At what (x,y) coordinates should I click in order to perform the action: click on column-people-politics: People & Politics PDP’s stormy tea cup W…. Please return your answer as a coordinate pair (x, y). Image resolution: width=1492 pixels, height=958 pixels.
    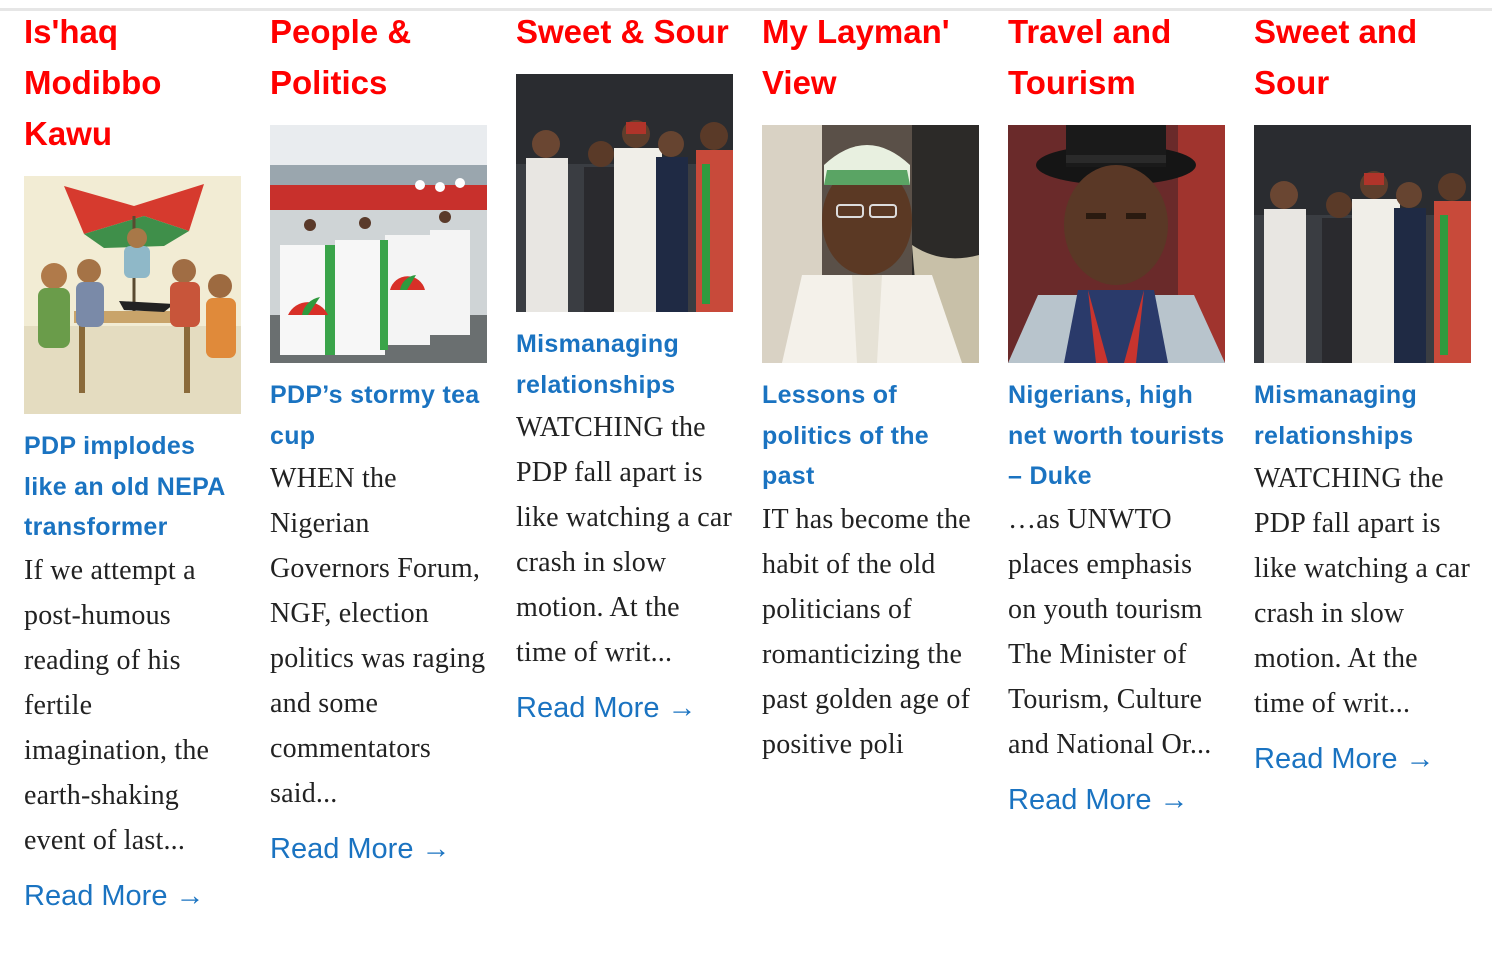
    Looking at the image, I should click on (378, 459).